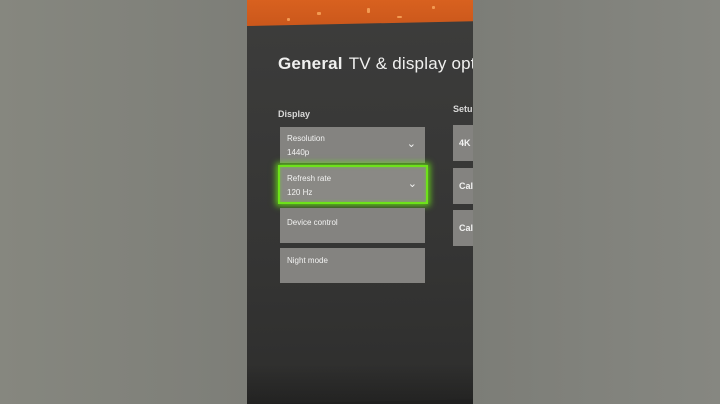  I want to click on resolution-value: 1440p, so click(298, 152).